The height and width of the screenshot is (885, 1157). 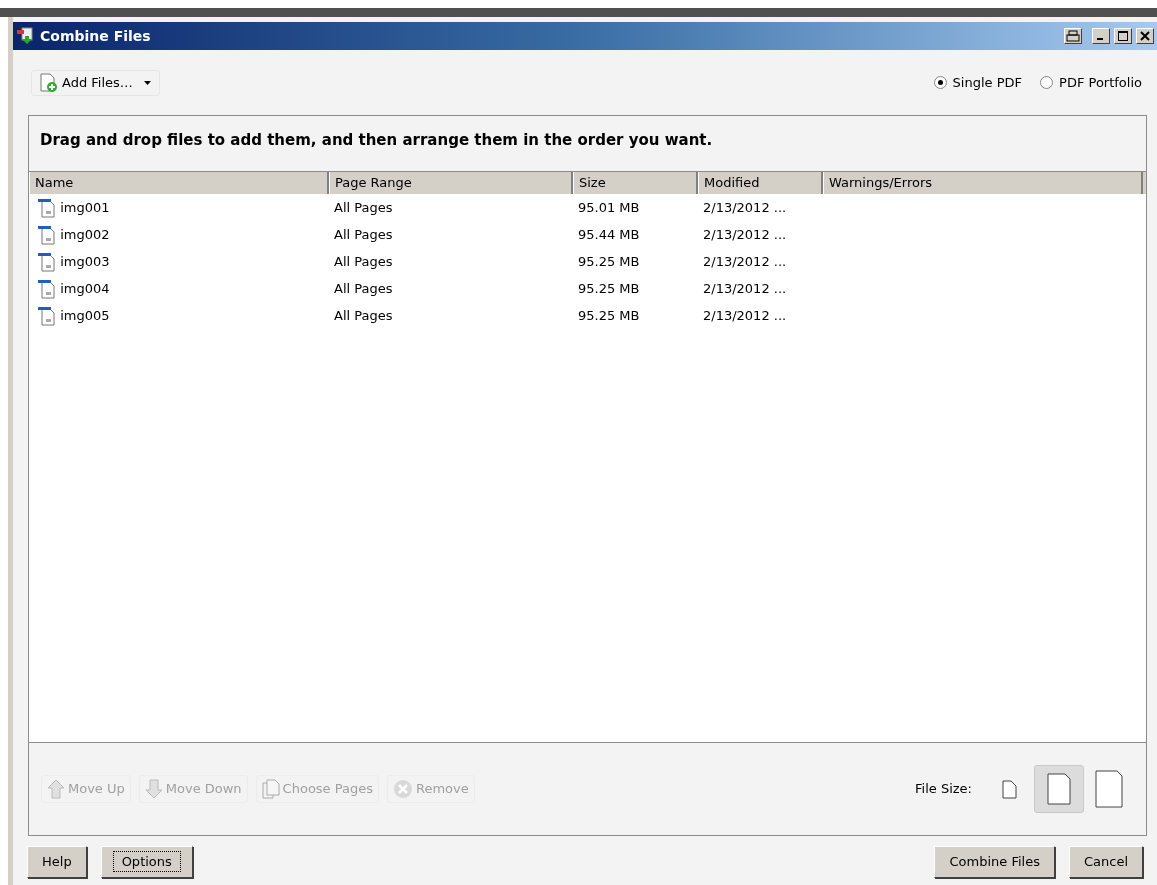 What do you see at coordinates (451, 183) in the screenshot?
I see `column-header: Page Range` at bounding box center [451, 183].